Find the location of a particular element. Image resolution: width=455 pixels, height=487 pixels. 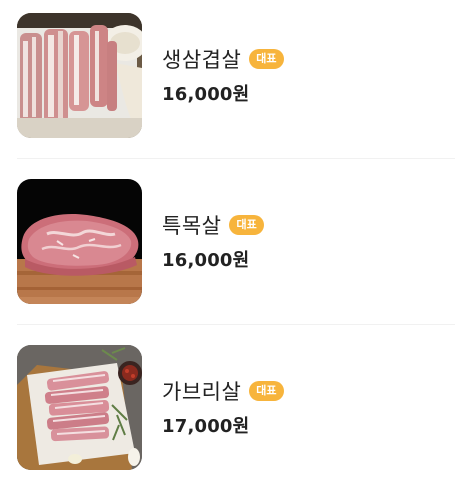

name-row: 생삼겹살 대표 is located at coordinates (223, 59).